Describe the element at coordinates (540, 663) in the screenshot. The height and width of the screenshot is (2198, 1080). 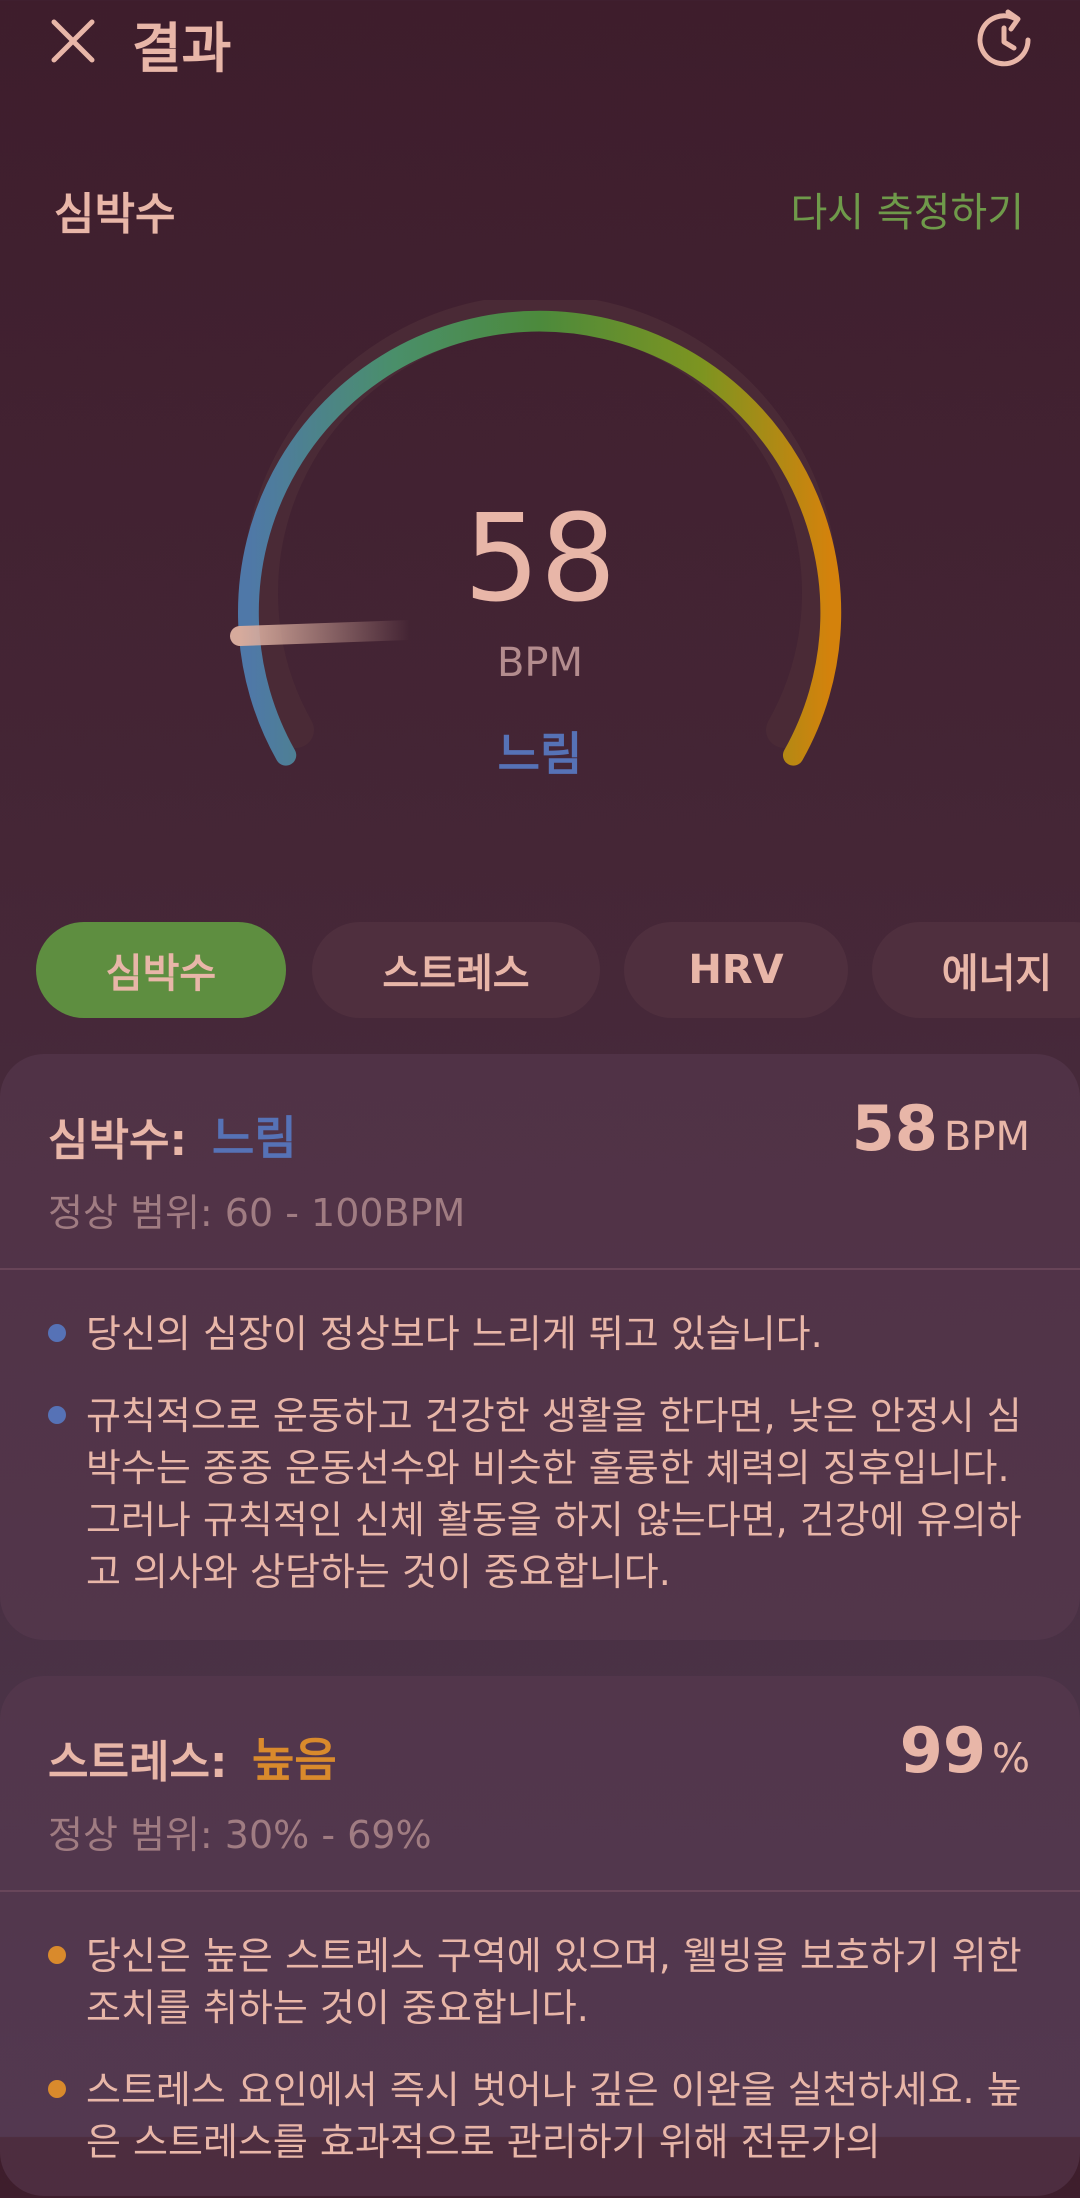
I see `heart-rate-unit: BPM` at that location.